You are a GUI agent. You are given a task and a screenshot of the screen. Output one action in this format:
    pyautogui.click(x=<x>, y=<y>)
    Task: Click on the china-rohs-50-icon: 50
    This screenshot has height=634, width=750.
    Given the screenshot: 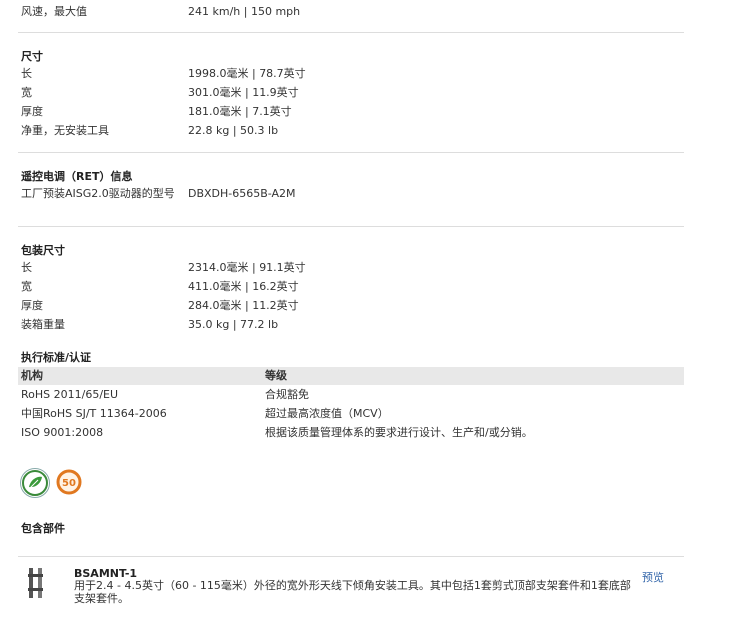 What is the action you would take?
    pyautogui.click(x=69, y=482)
    